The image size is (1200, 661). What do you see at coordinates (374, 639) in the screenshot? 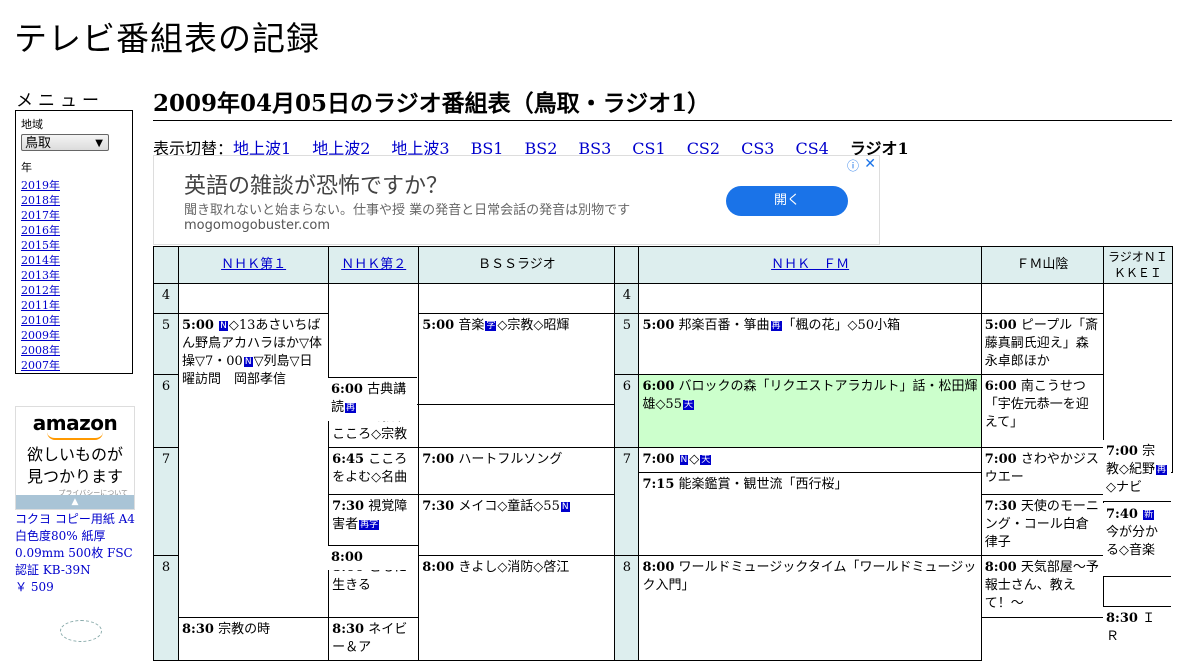
I see `program-cell: 8:30 ネイビー＆ア` at bounding box center [374, 639].